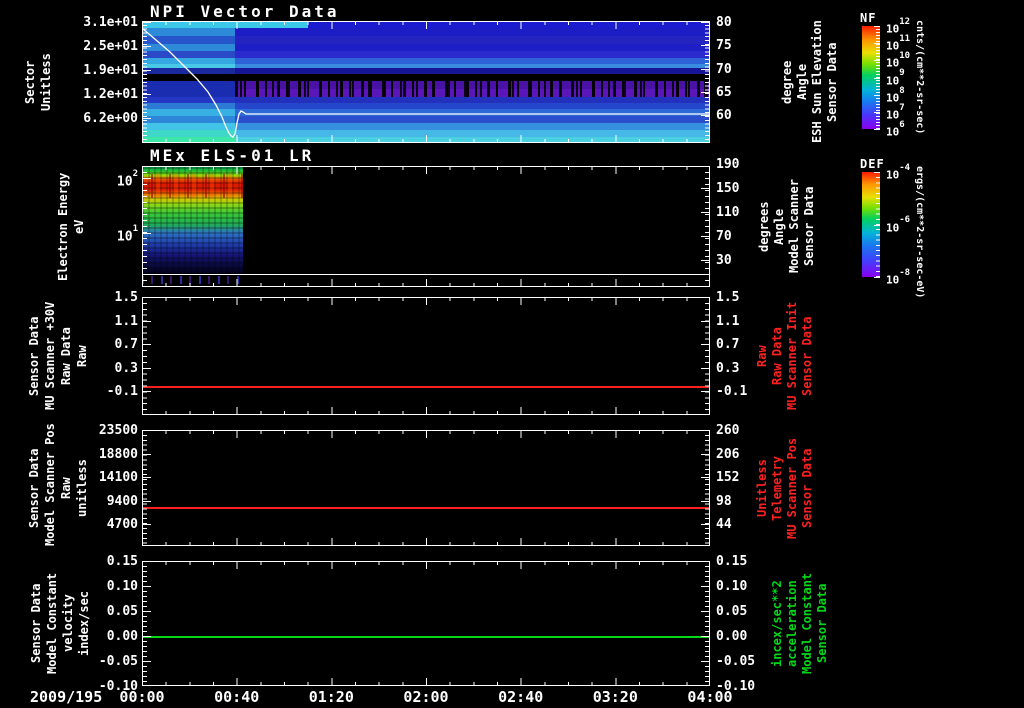 The image size is (1024, 708). Describe the element at coordinates (331, 697) in the screenshot. I see `time-tick-label: 01:20` at that location.